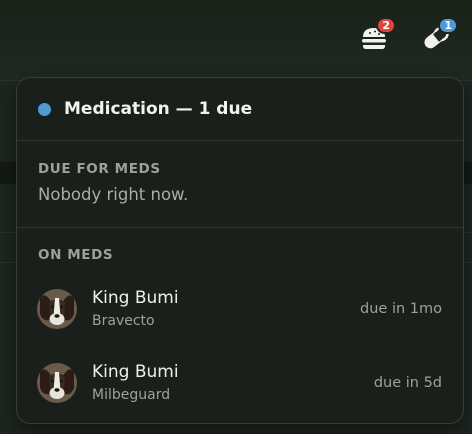 The height and width of the screenshot is (434, 472). Describe the element at coordinates (76, 255) in the screenshot. I see `on-meds-section-label: ON MEDS` at that location.